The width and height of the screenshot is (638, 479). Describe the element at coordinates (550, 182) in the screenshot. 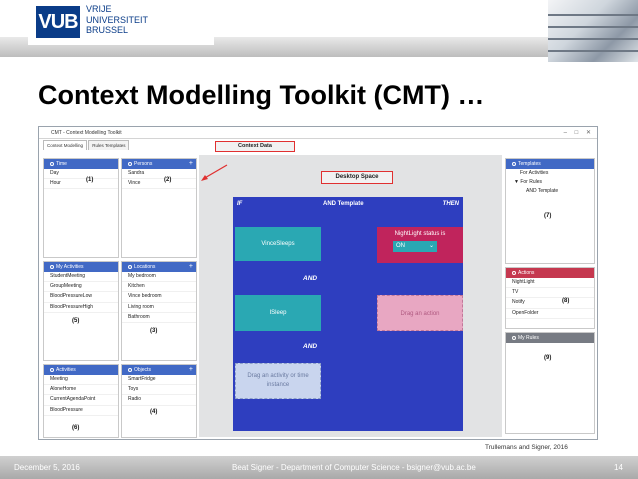

I see `tree-item: ▼ For Rules` at that location.